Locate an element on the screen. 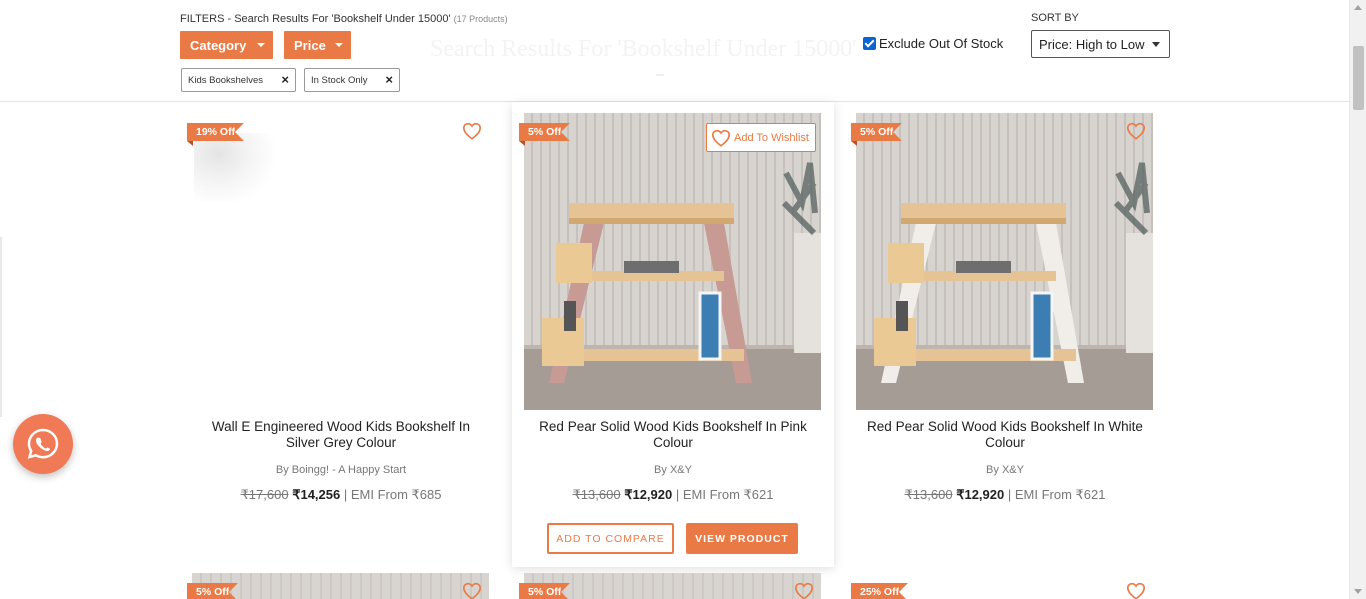 The image size is (1366, 599). filter-chip-kids-bookshelves: Kids Bookshelves × is located at coordinates (238, 80).